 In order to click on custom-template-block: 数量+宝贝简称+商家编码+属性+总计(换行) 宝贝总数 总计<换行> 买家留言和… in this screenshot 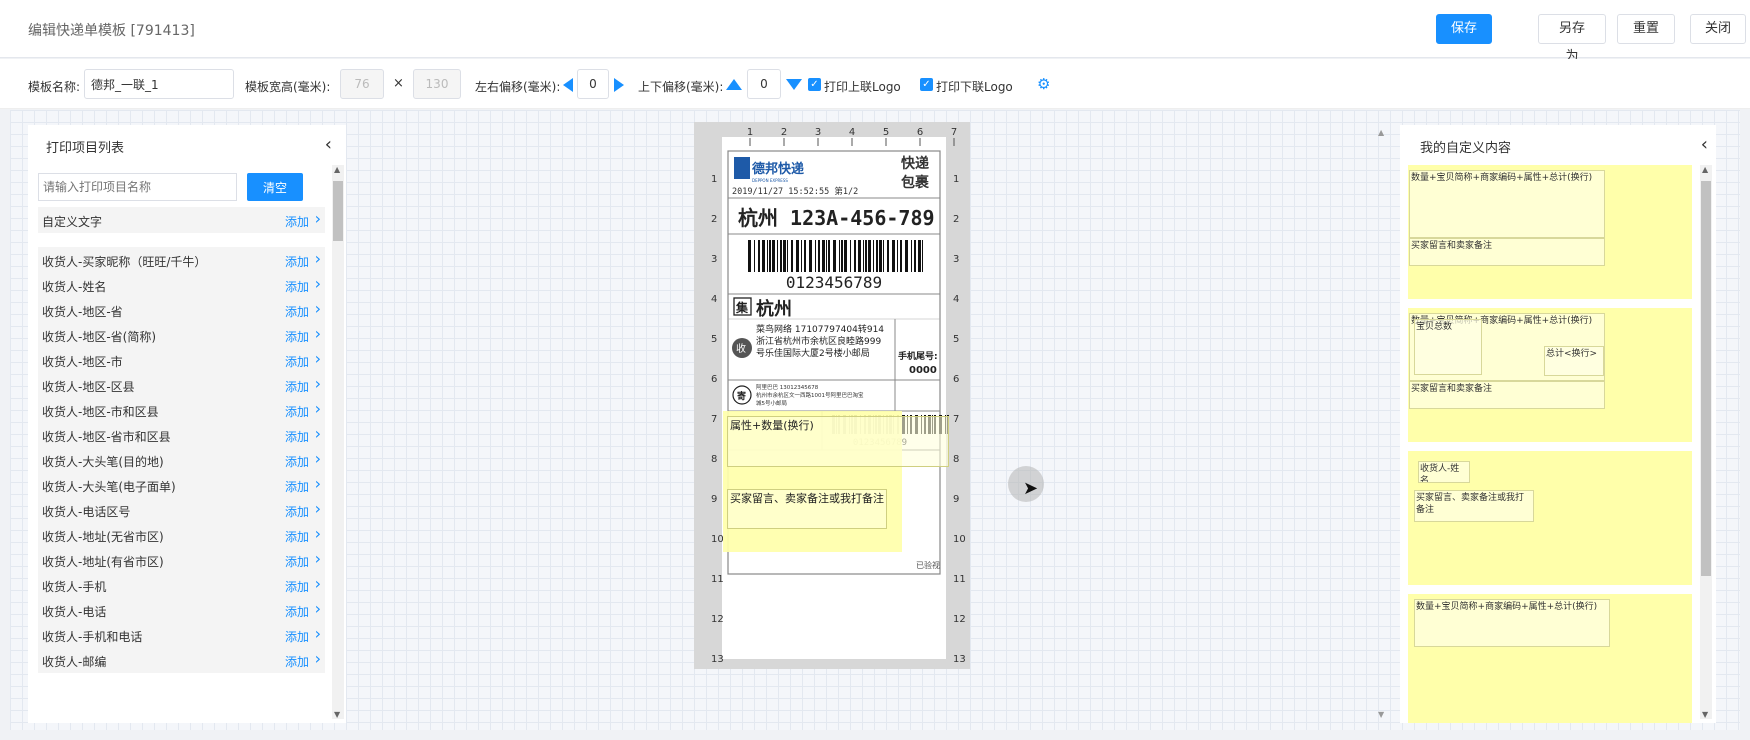, I will do `click(1550, 375)`.